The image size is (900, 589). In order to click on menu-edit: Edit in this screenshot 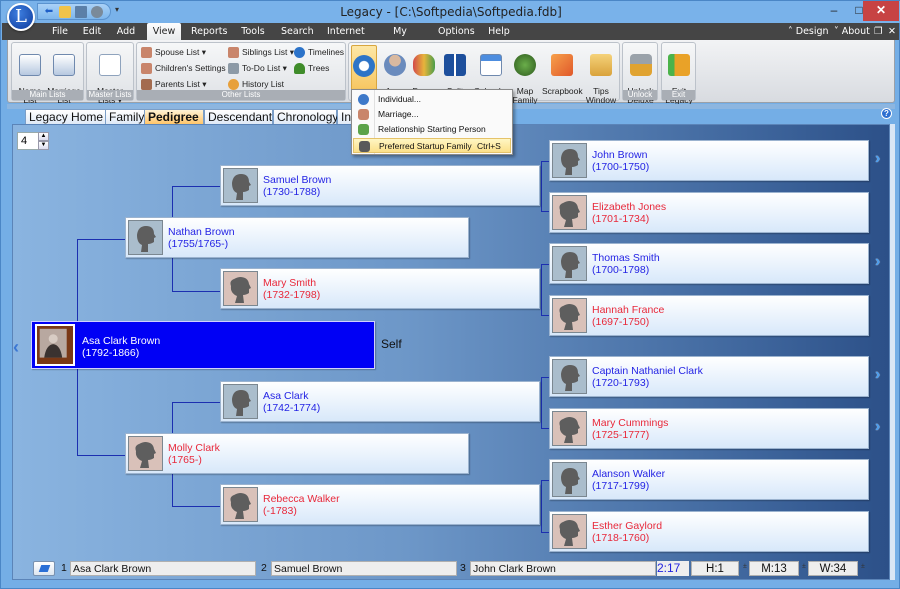, I will do `click(92, 31)`.